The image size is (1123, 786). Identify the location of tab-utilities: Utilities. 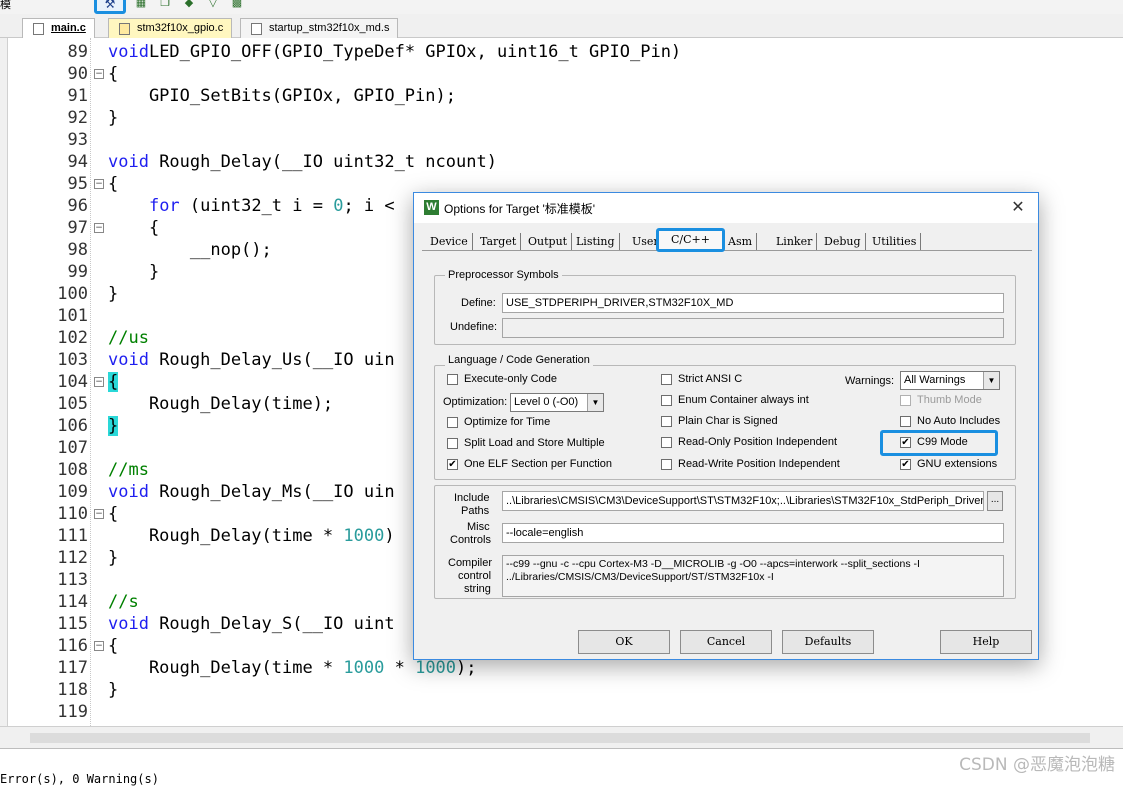
(895, 241).